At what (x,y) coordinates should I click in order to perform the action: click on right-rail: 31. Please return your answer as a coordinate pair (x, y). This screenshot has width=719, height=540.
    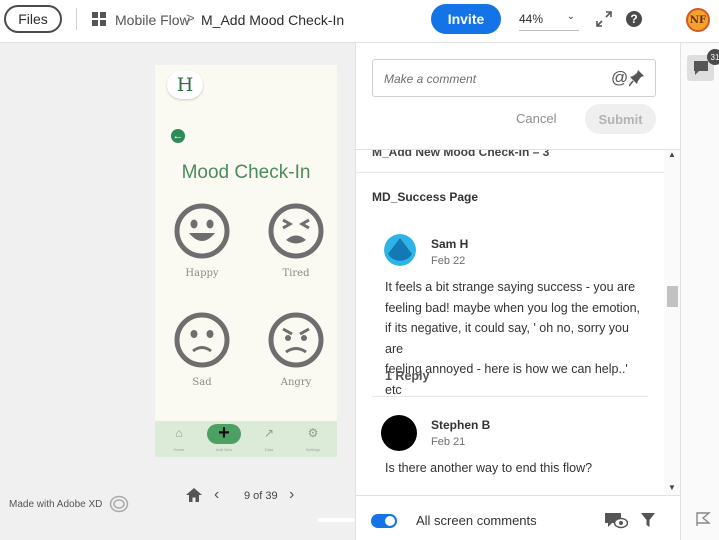
    Looking at the image, I should click on (699, 291).